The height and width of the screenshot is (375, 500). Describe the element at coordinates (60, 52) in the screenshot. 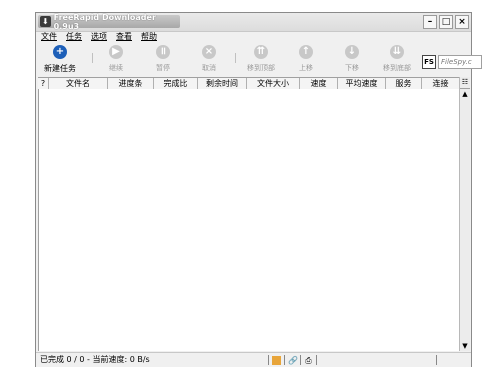

I see `add-icon: +` at that location.